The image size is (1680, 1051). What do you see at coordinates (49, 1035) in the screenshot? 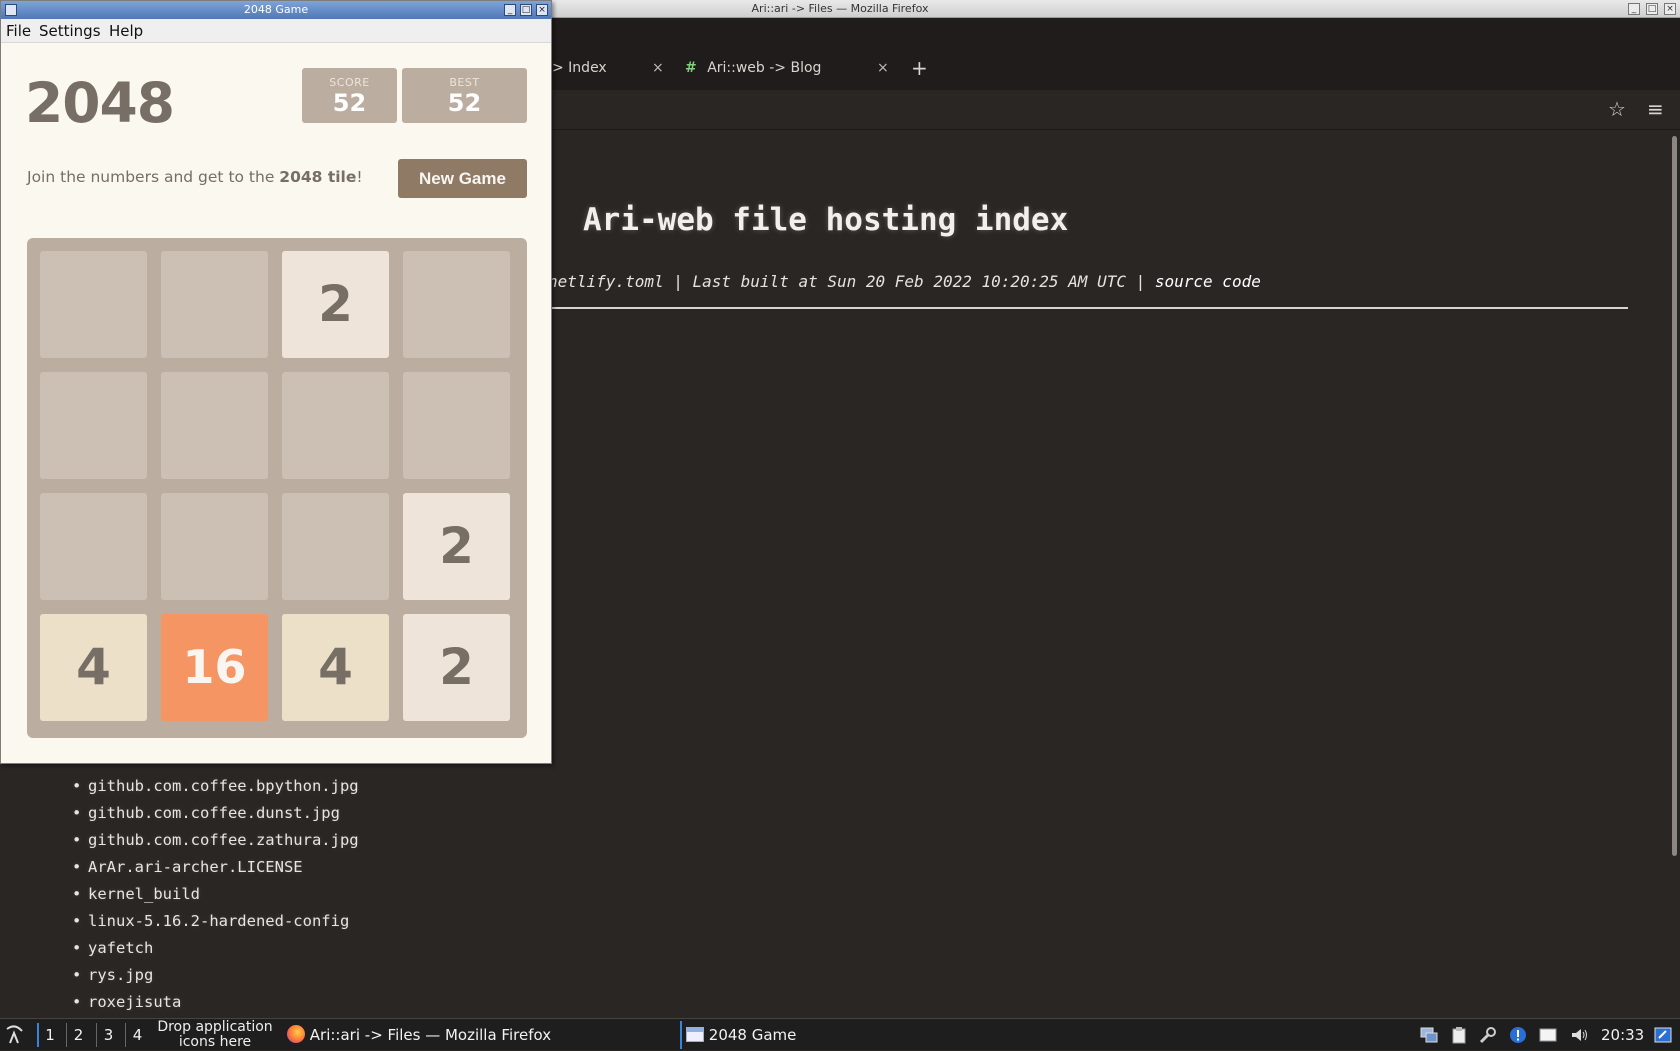
I see `desktop-1: 1` at bounding box center [49, 1035].